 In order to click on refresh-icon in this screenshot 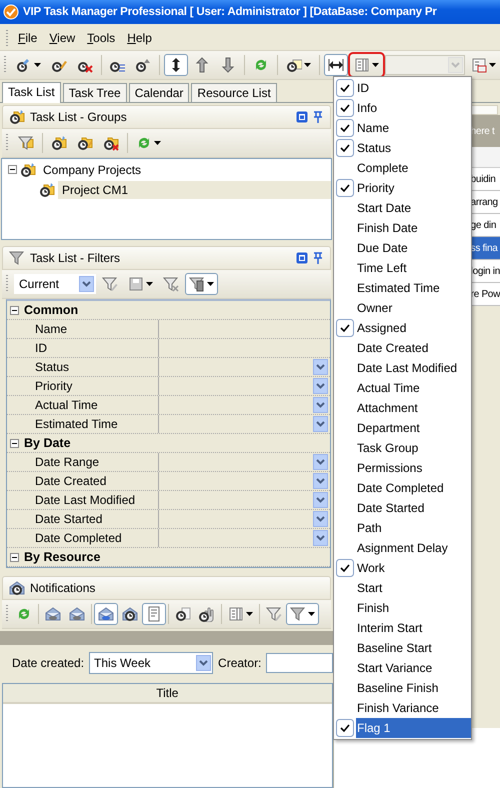, I will do `click(24, 614)`.